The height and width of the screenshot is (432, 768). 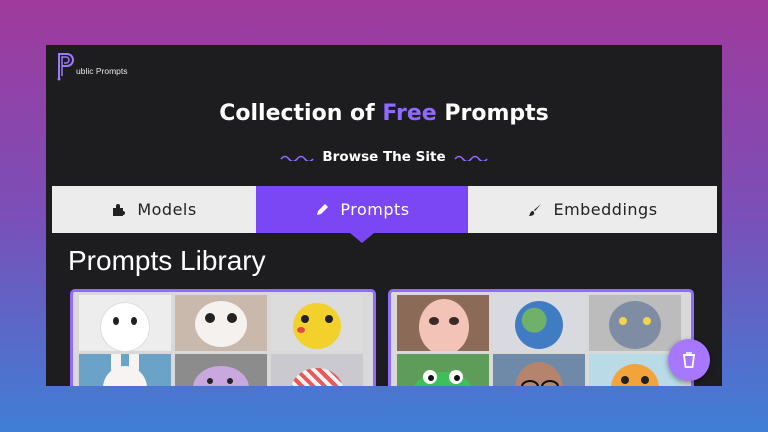 I want to click on tab-models: Models, so click(x=154, y=209).